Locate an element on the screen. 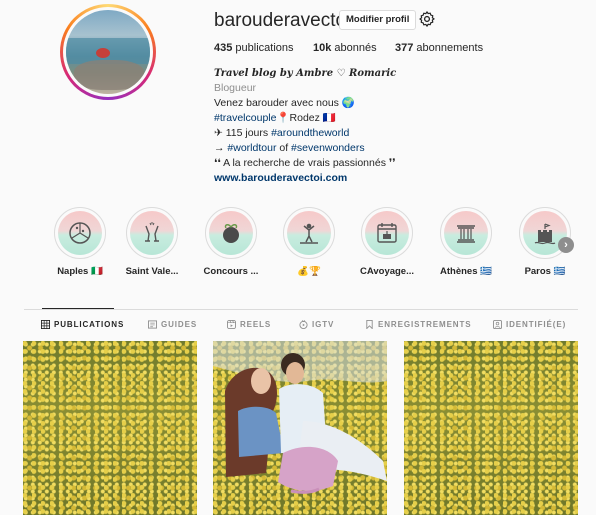 This screenshot has width=596, height=515. avatar-photo is located at coordinates (108, 52).